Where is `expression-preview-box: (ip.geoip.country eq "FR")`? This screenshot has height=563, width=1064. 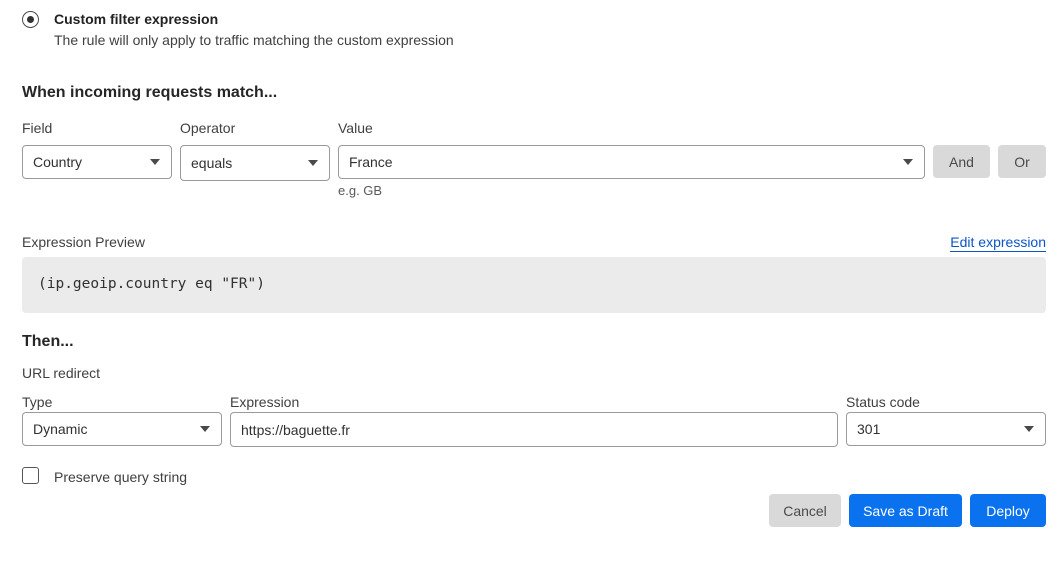 expression-preview-box: (ip.geoip.country eq "FR") is located at coordinates (534, 285).